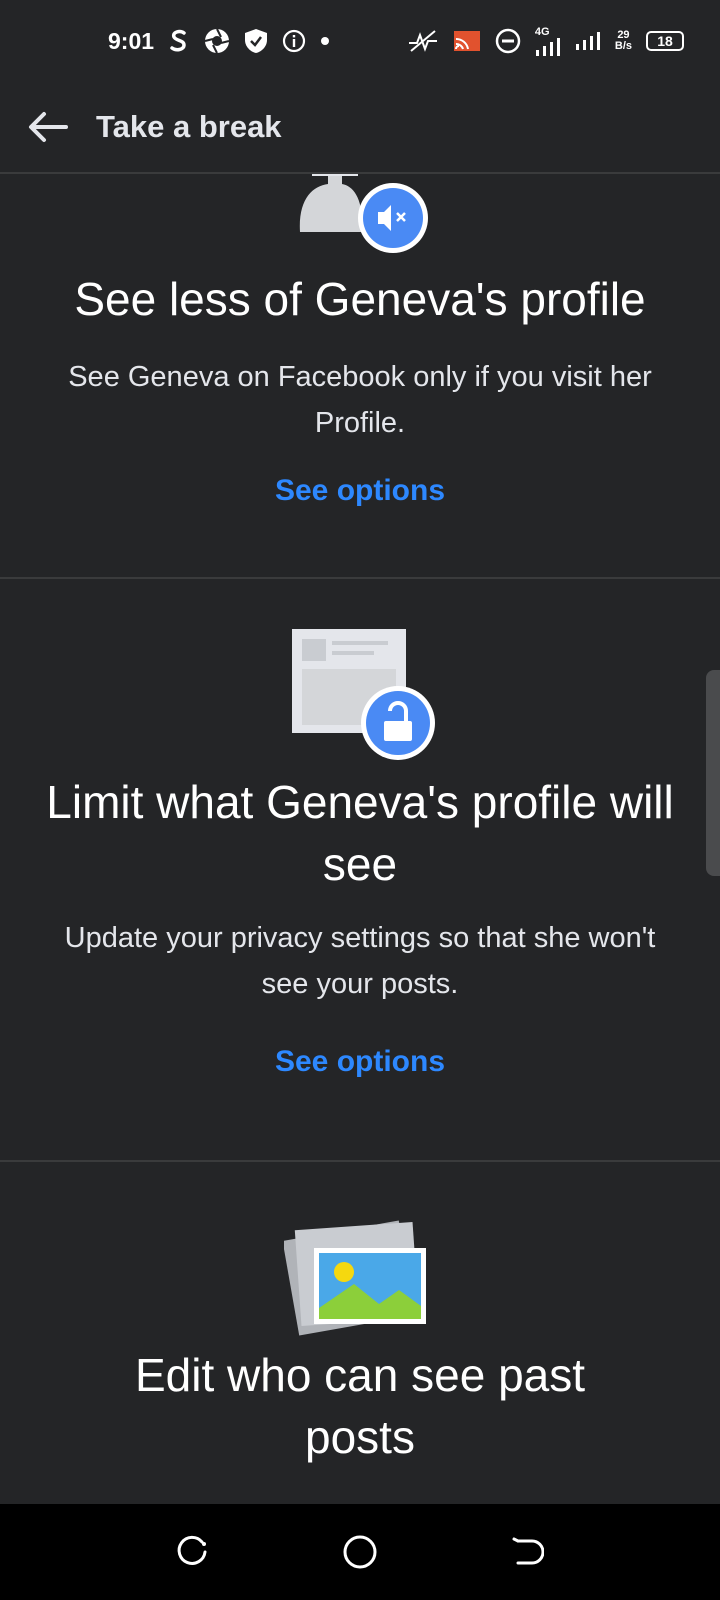 The width and height of the screenshot is (720, 1600). Describe the element at coordinates (360, 299) in the screenshot. I see `section-title: See less of Geneva's profile` at that location.